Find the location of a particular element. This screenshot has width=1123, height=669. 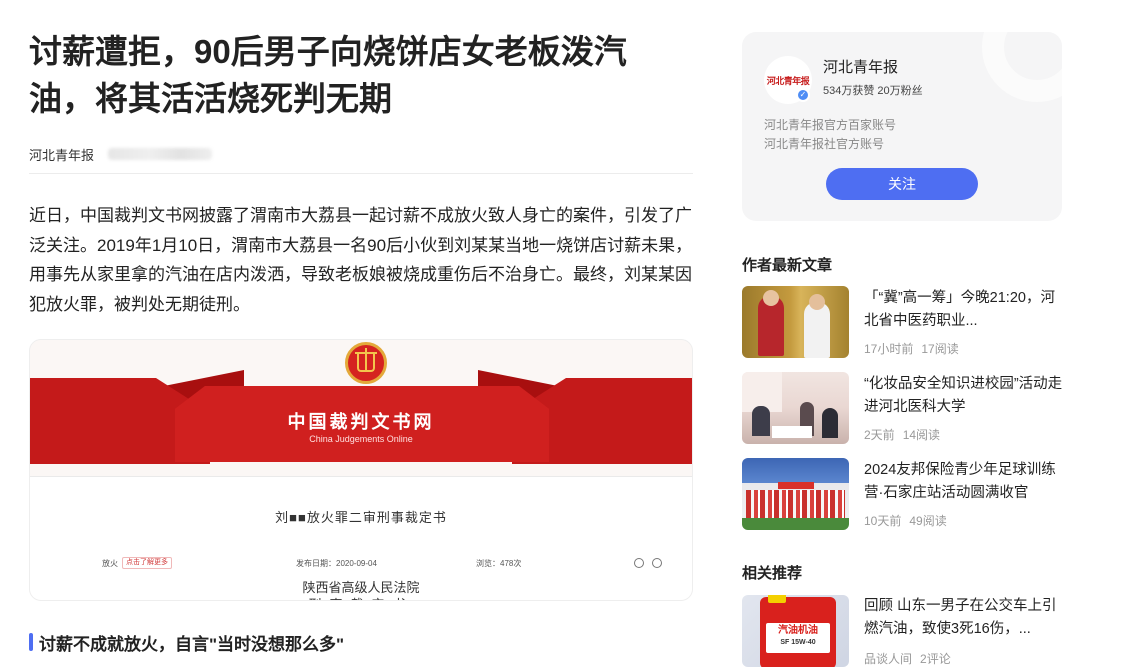

list-item: “化妆品安全知识进校园”活动走进河北医科大学 2天前 14阅读 is located at coordinates (907, 408).